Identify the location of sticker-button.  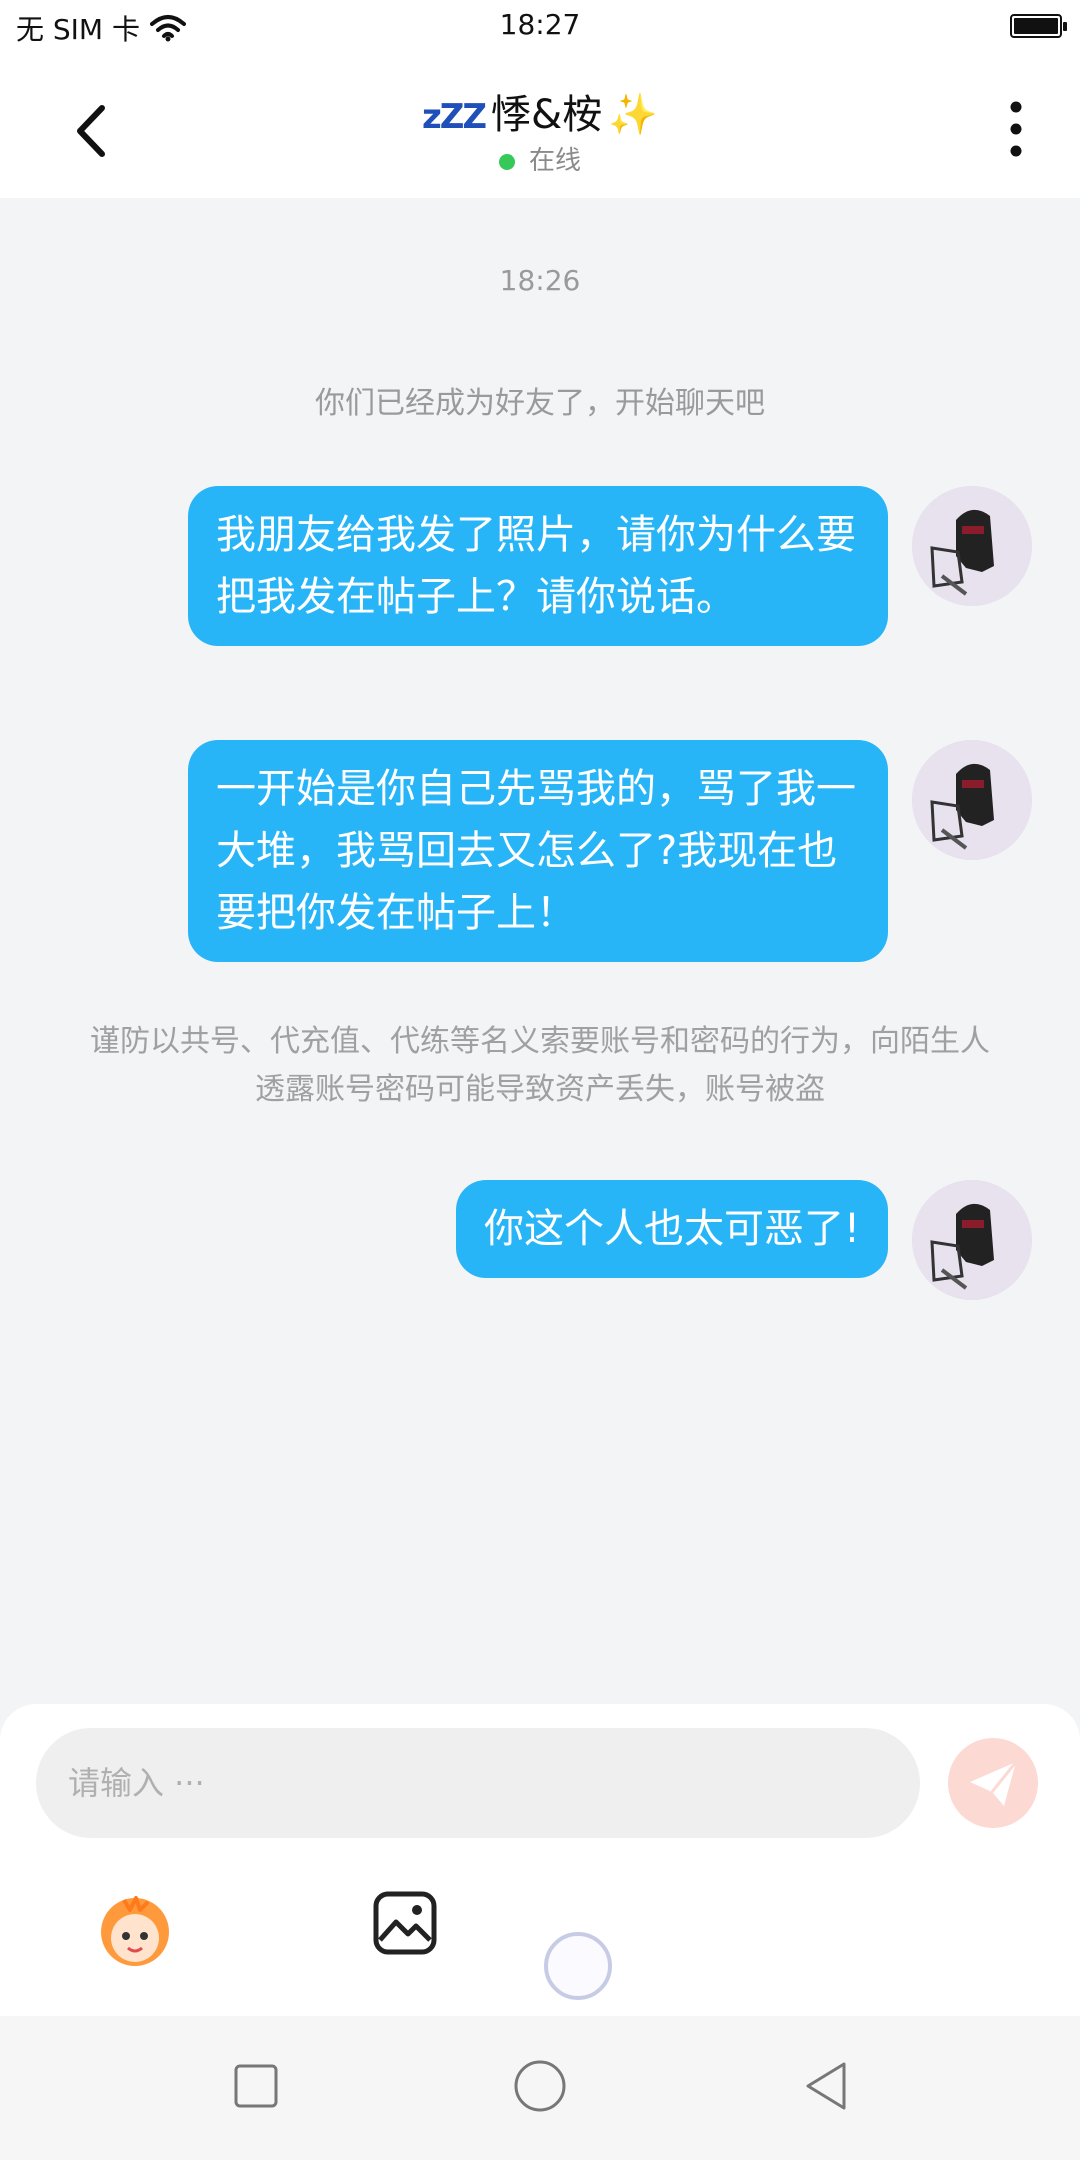
(135, 1929).